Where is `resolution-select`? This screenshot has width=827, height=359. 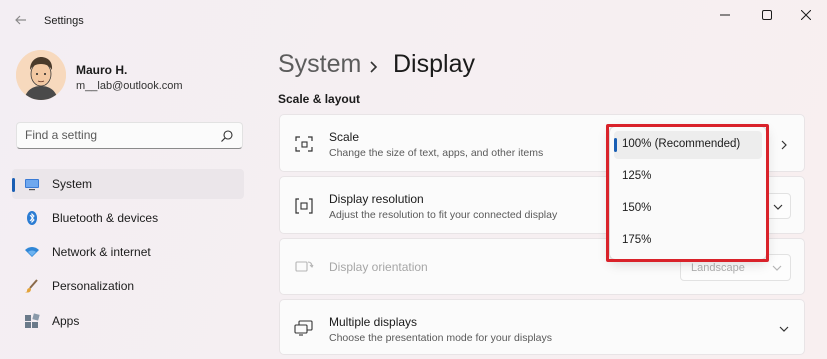 resolution-select is located at coordinates (778, 206).